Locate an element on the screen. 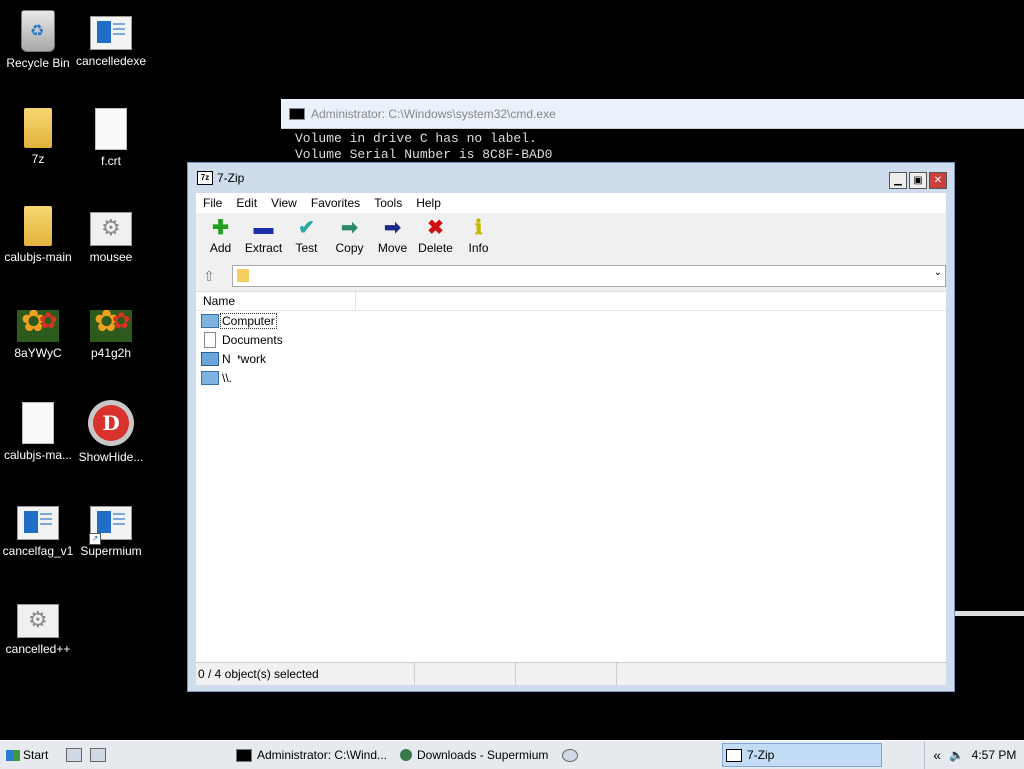 The height and width of the screenshot is (769, 1024). test-button: ✔ Test is located at coordinates (306, 238).